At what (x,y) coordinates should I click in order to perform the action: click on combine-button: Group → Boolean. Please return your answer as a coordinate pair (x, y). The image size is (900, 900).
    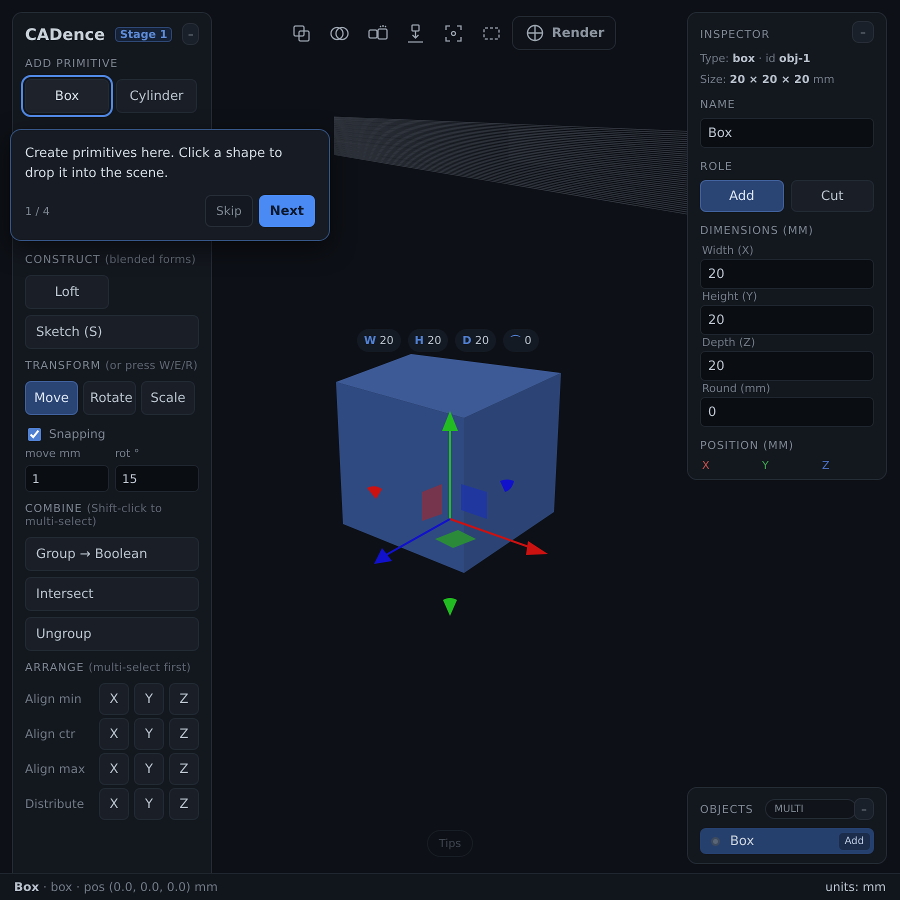
    Looking at the image, I should click on (112, 554).